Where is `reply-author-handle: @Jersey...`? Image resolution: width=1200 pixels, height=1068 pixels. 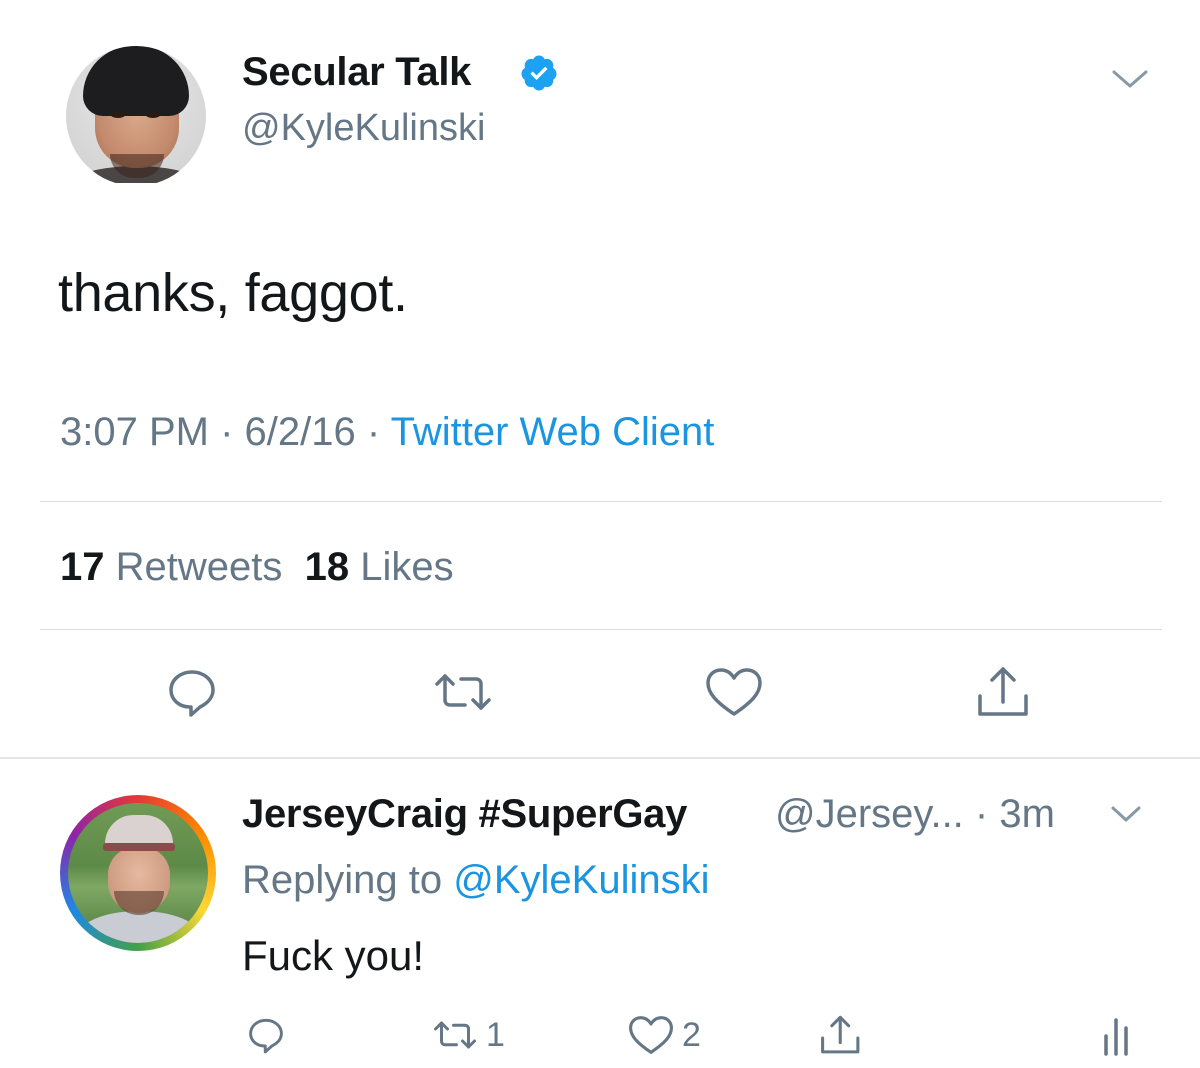
reply-author-handle: @Jersey... is located at coordinates (869, 814).